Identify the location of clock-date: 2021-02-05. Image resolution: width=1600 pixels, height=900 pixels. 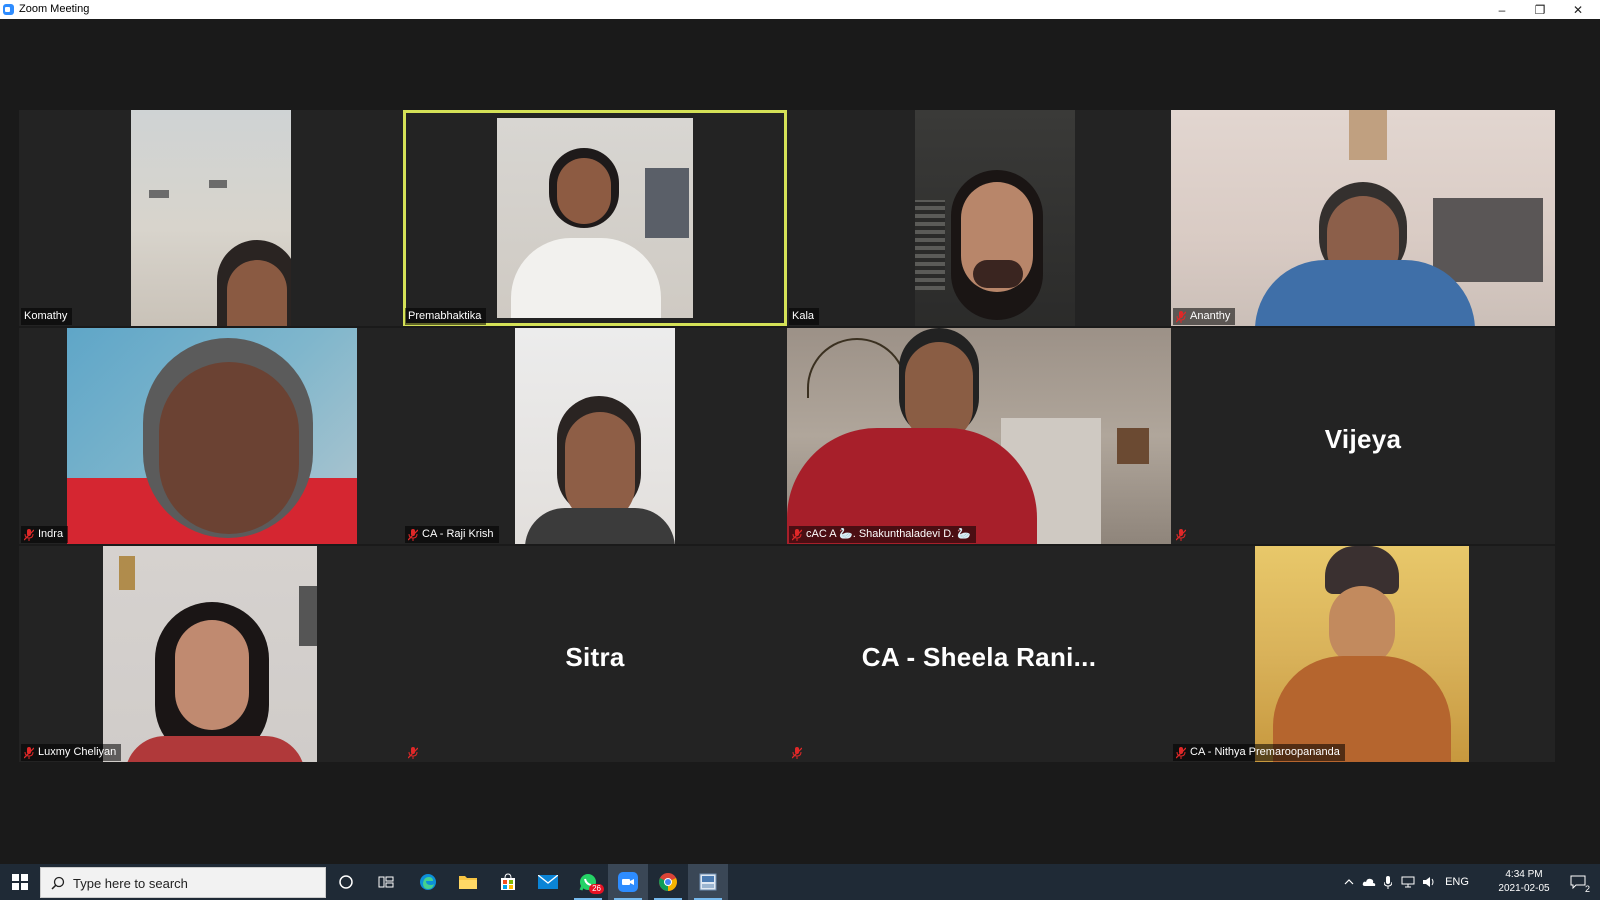
(1524, 888).